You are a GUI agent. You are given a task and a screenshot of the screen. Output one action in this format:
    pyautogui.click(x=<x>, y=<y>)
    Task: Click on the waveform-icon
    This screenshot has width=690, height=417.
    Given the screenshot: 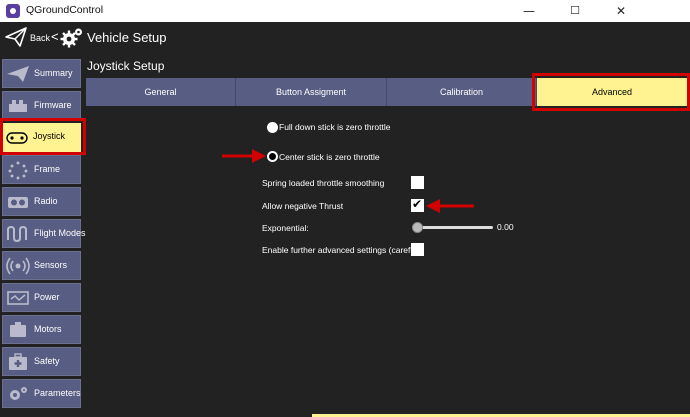 What is the action you would take?
    pyautogui.click(x=17, y=234)
    